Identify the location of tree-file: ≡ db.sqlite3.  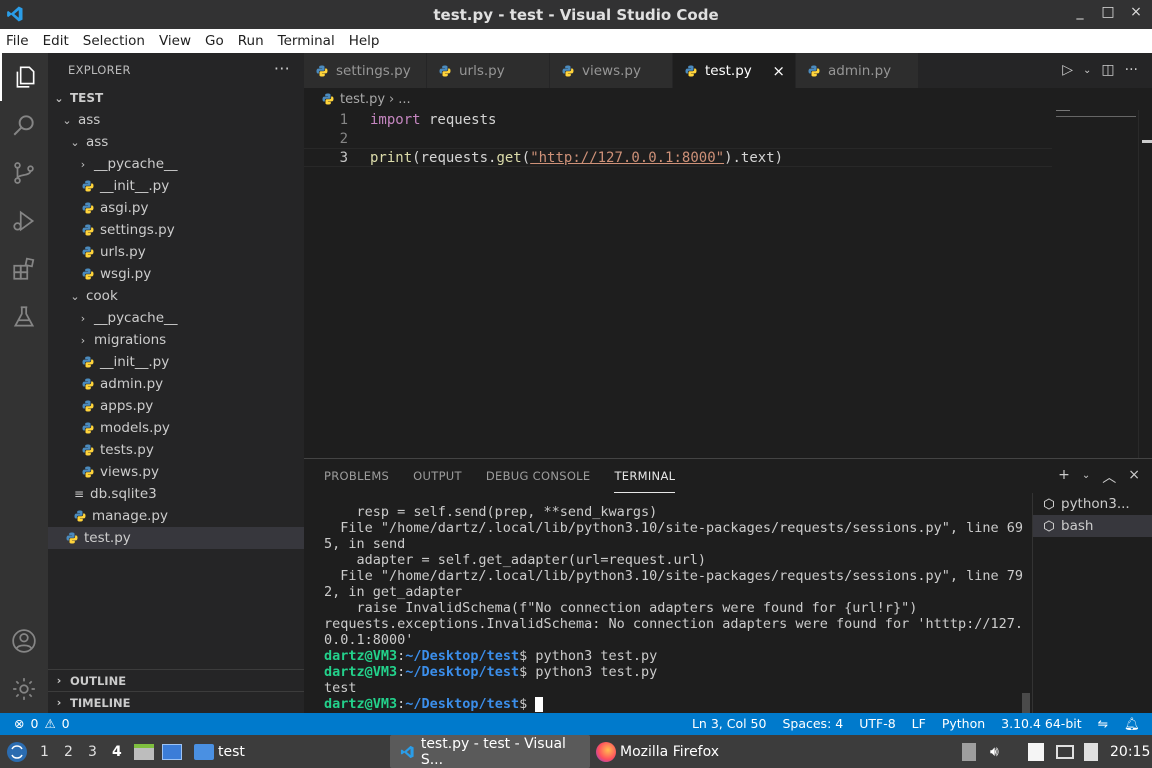
(176, 494).